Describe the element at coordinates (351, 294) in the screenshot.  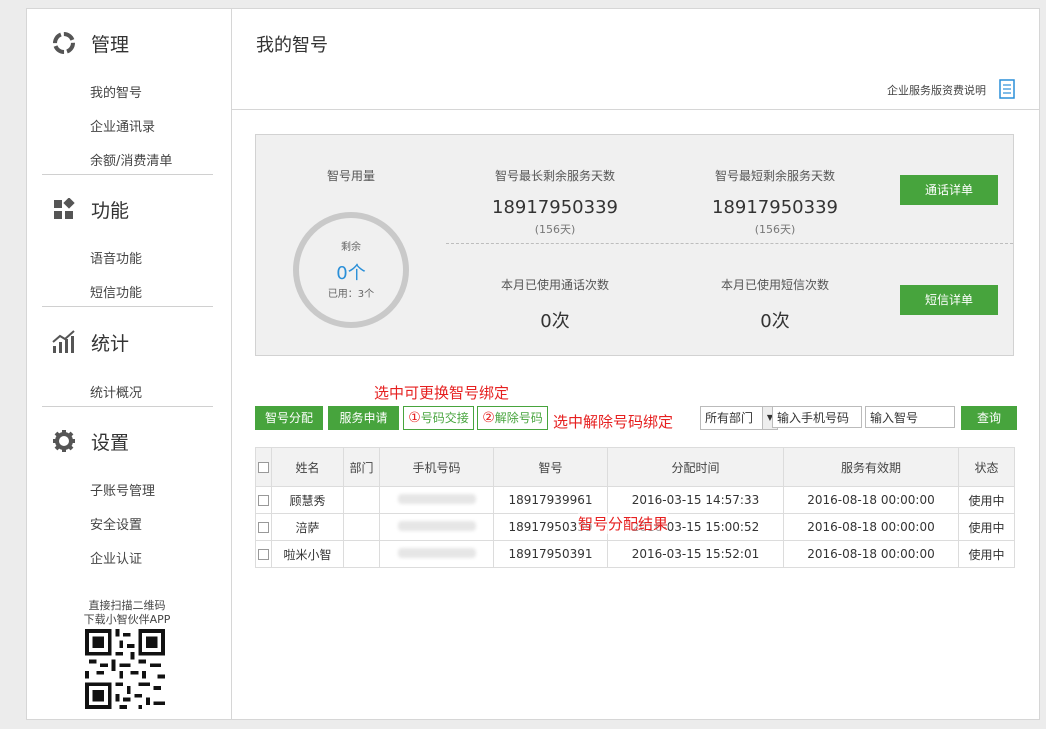
I see `used-count: 已用：3个` at that location.